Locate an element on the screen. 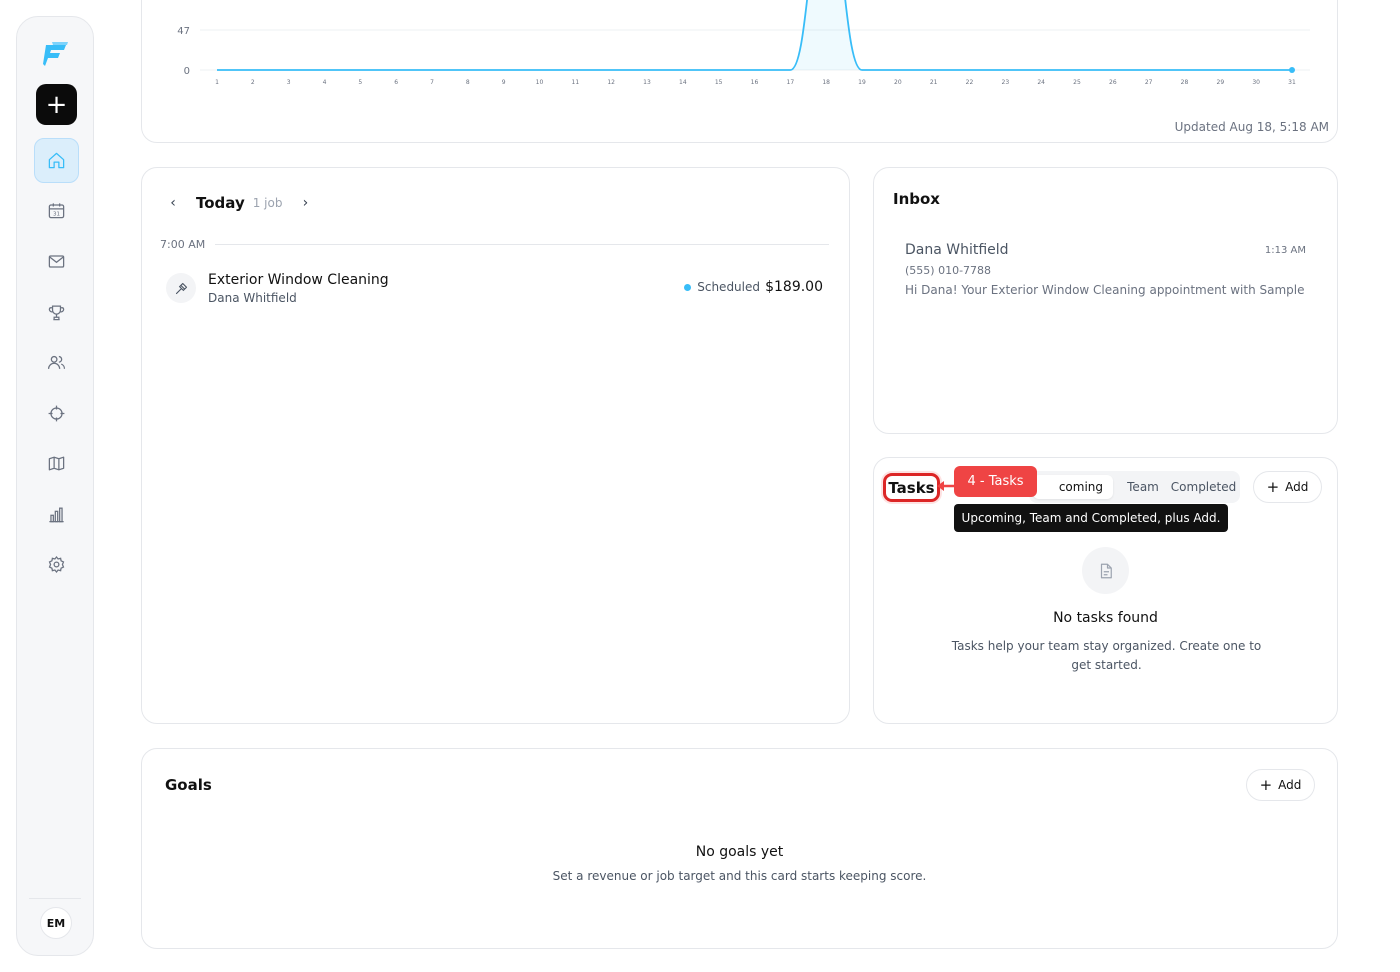 Image resolution: width=1400 pixels, height=972 pixels. sidebar-divider is located at coordinates (55, 898).